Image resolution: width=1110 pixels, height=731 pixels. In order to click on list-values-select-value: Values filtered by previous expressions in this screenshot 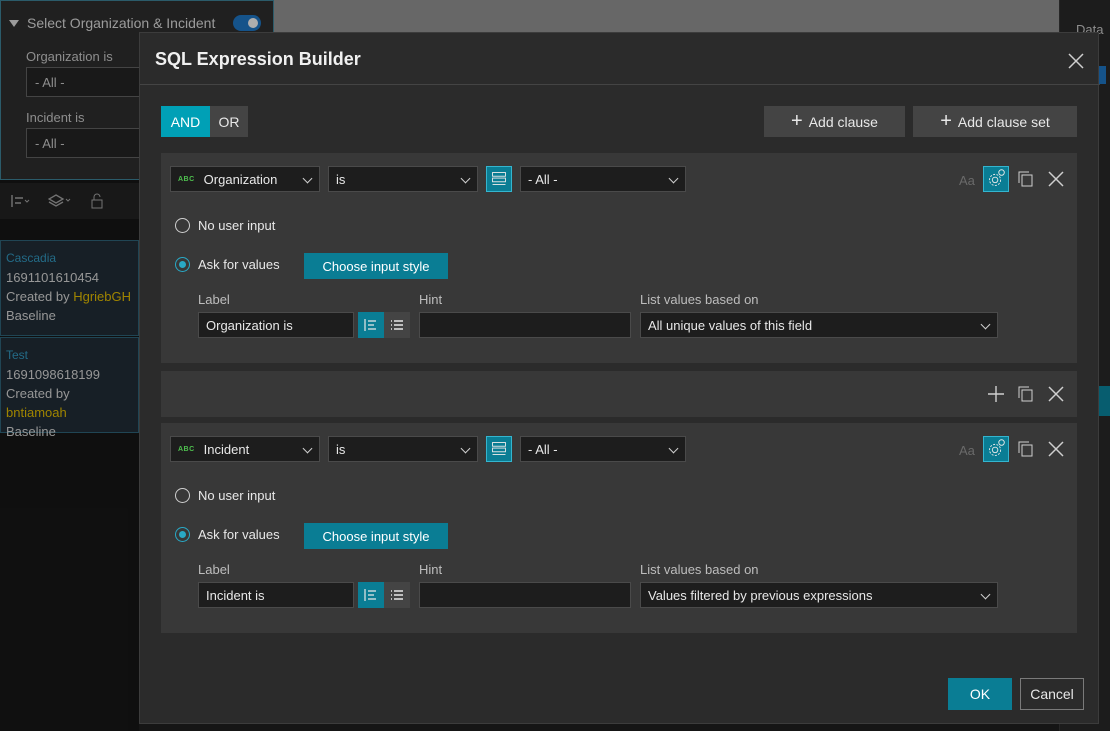, I will do `click(760, 595)`.